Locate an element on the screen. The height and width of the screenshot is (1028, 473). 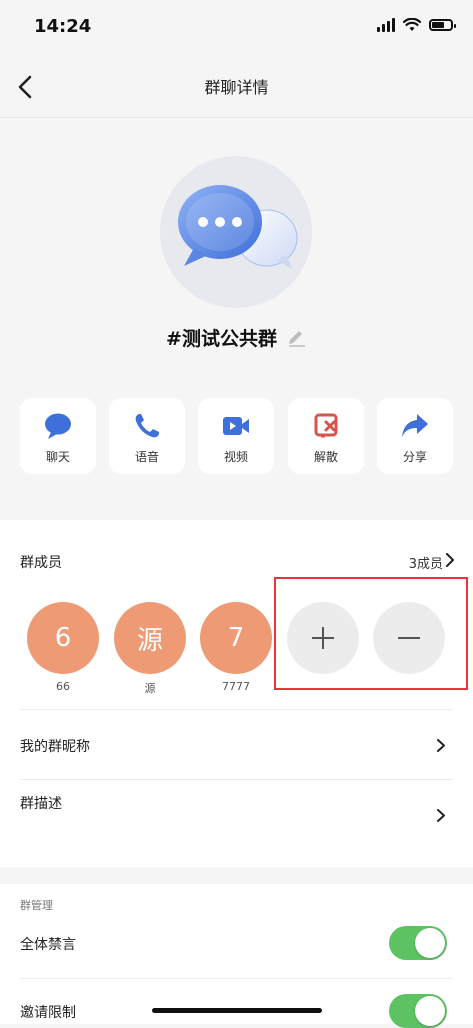
pencil-icon is located at coordinates (296, 338).